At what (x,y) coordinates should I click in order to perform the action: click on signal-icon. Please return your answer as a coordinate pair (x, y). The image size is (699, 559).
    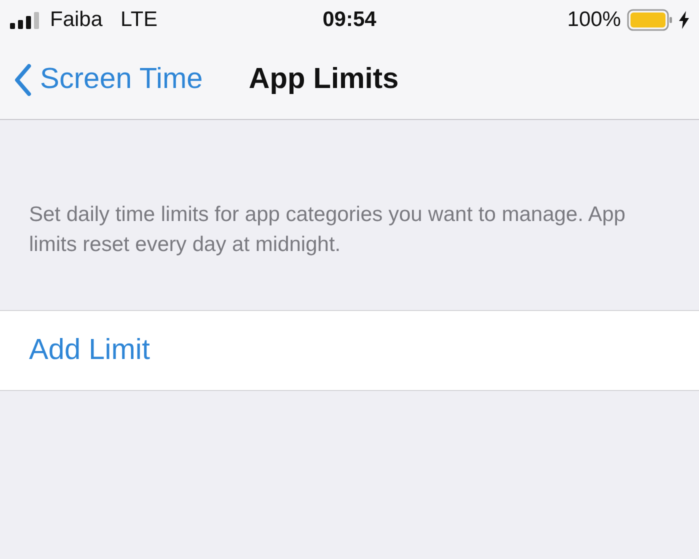
    Looking at the image, I should click on (26, 20).